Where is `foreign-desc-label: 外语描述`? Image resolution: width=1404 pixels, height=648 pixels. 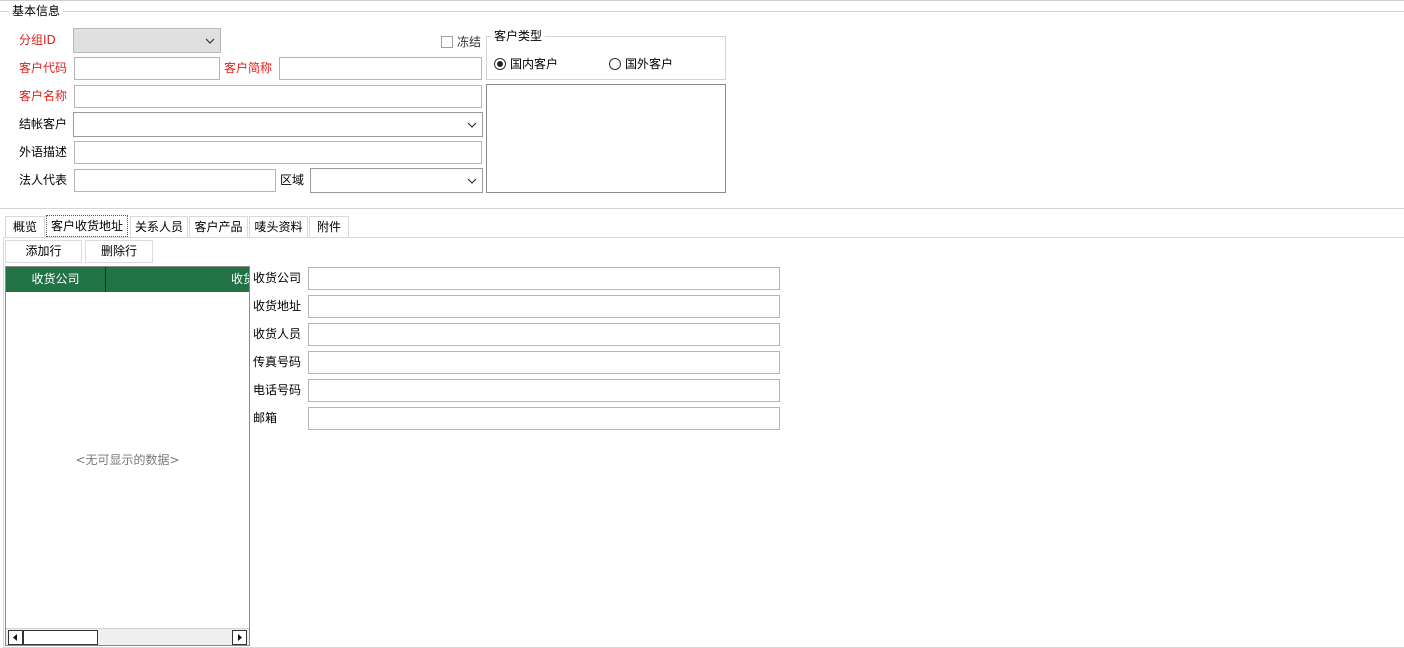 foreign-desc-label: 外语描述 is located at coordinates (43, 152).